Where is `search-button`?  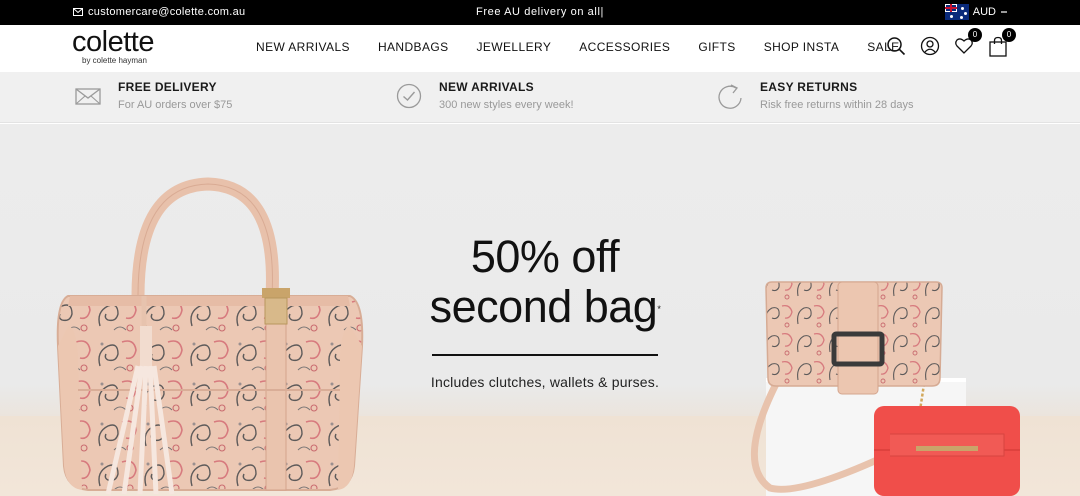 search-button is located at coordinates (896, 47).